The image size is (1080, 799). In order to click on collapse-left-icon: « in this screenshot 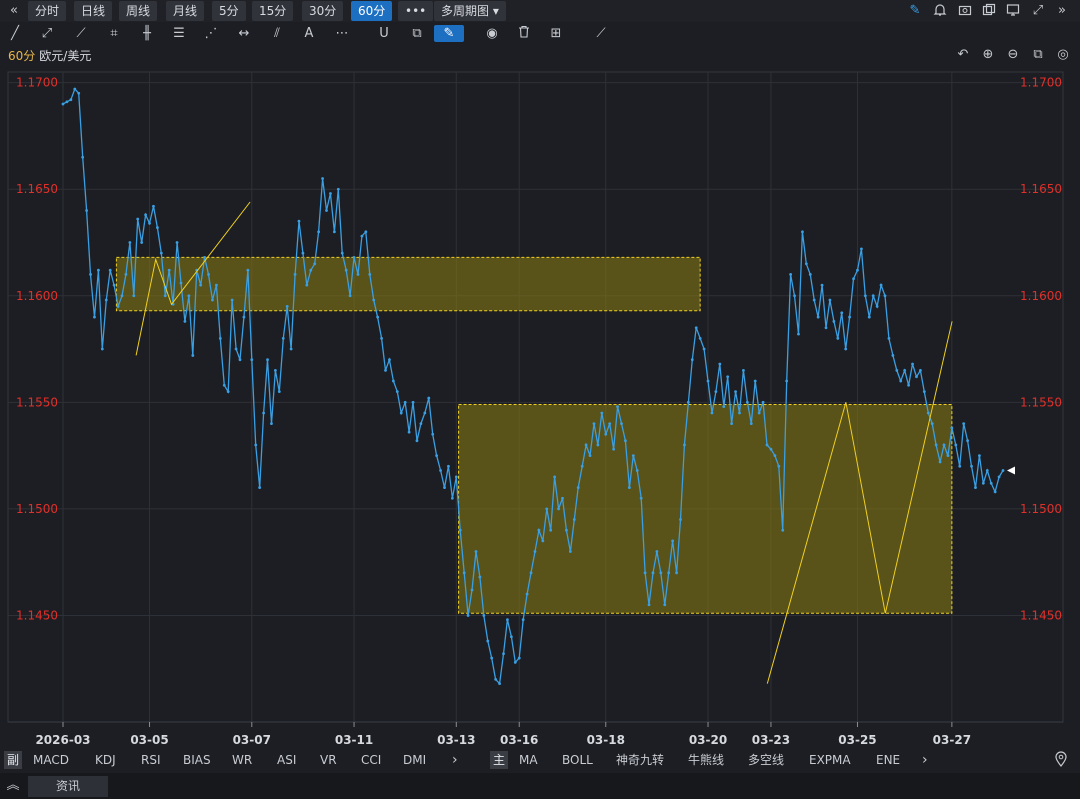, I will do `click(14, 11)`.